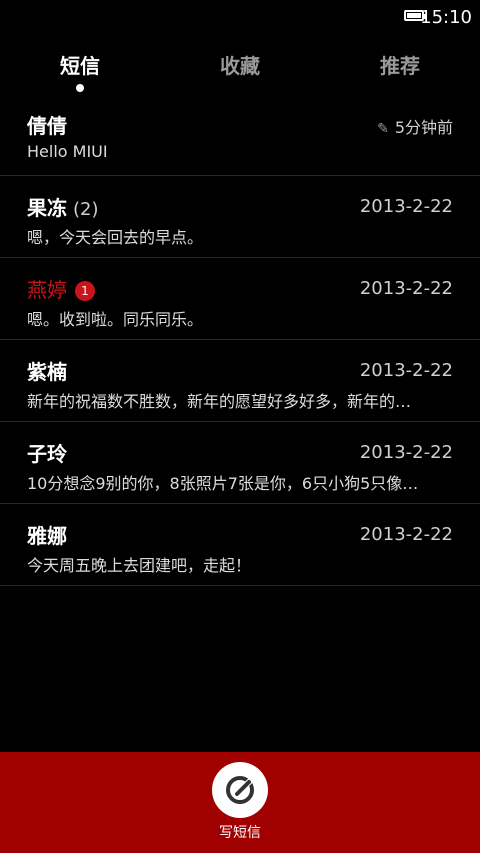  Describe the element at coordinates (47, 454) in the screenshot. I see `contact-name: 子玲` at that location.